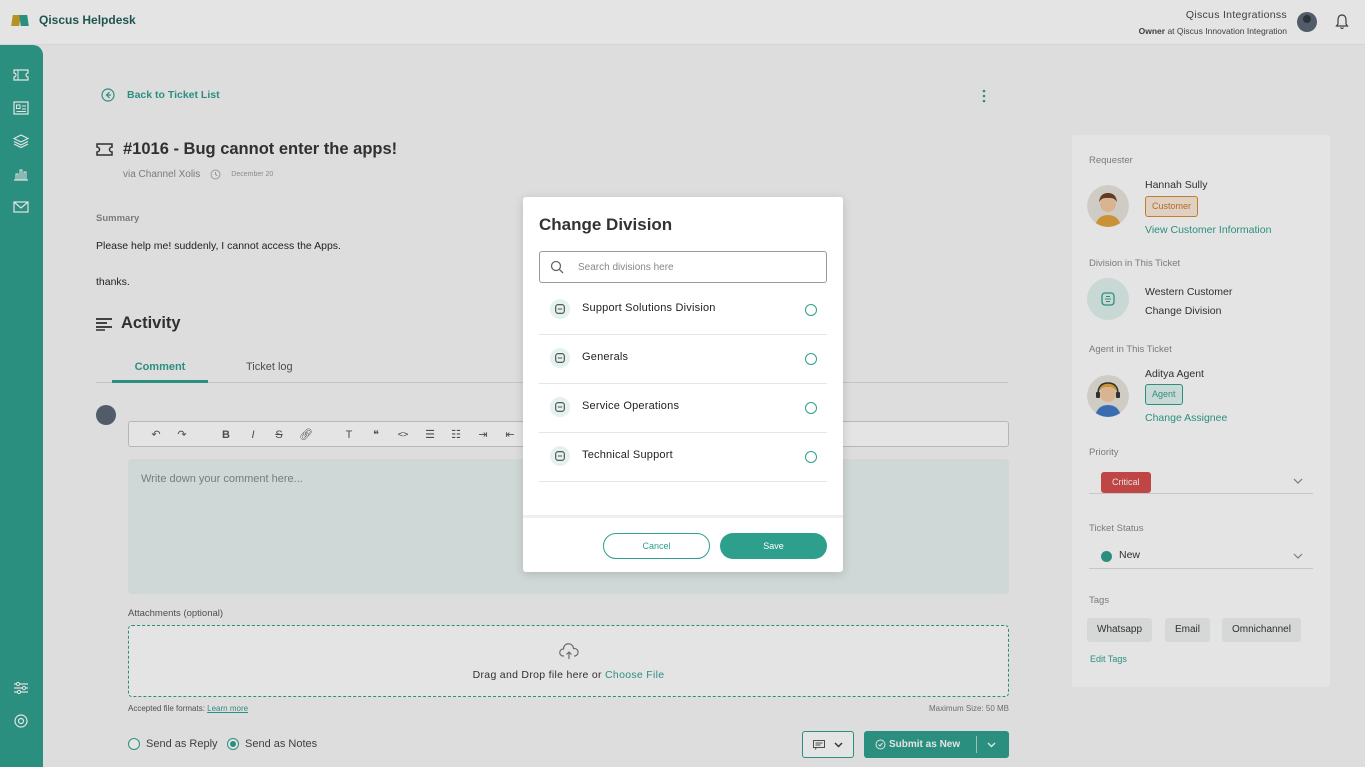  What do you see at coordinates (627, 455) in the screenshot?
I see `division-name: Technical Support` at bounding box center [627, 455].